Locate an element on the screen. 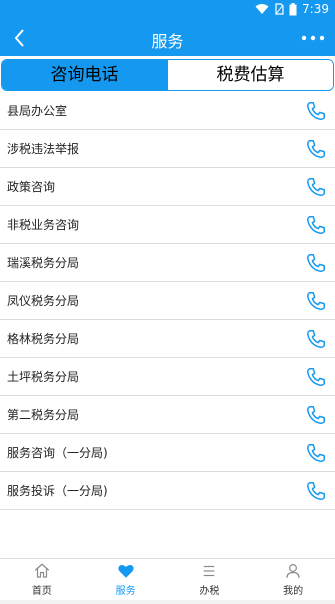 The image size is (335, 604). heart-icon is located at coordinates (126, 571).